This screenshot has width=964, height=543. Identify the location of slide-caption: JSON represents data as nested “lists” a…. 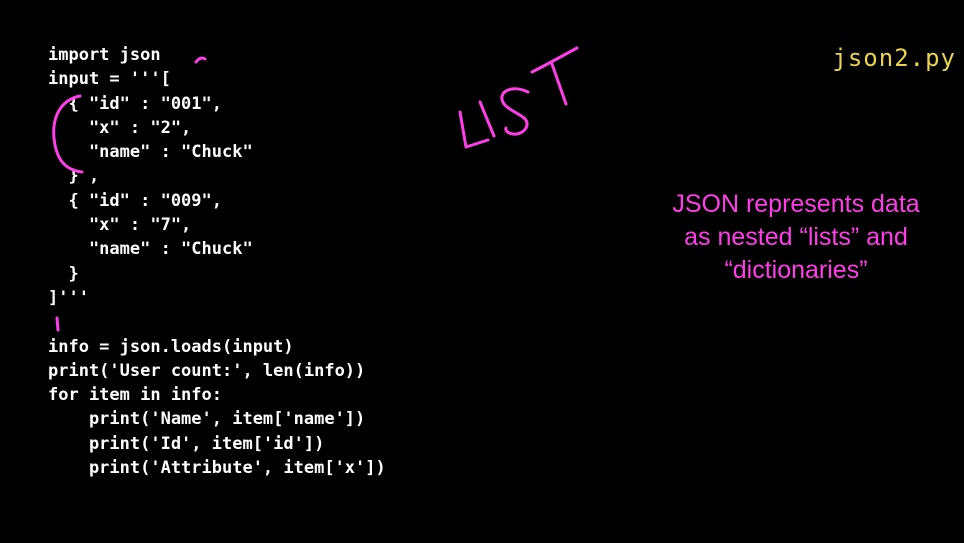
(796, 237).